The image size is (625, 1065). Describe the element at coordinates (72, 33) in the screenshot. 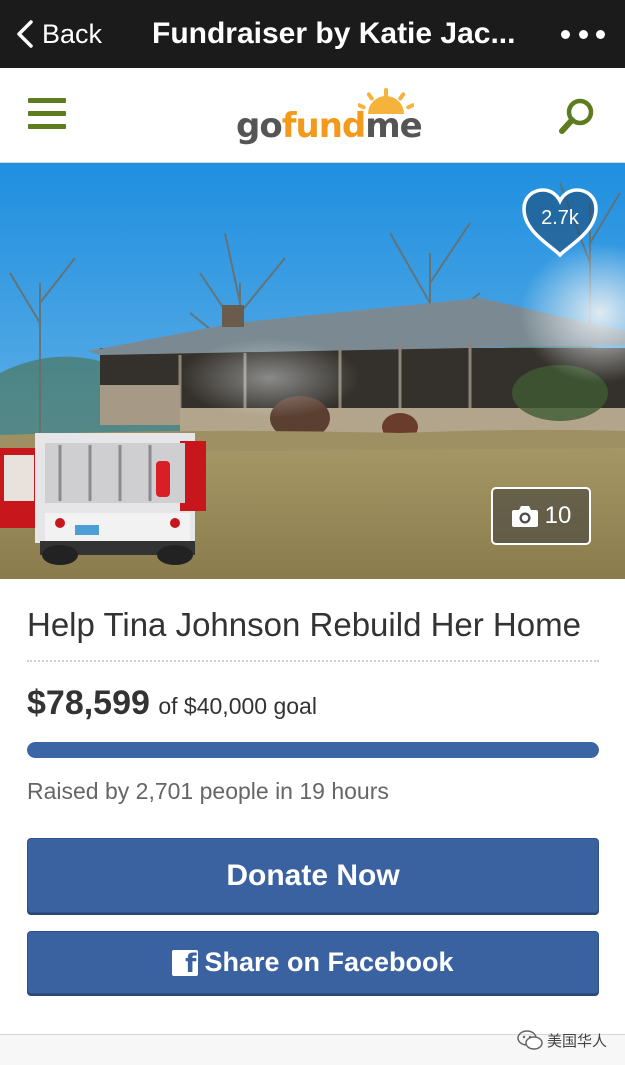

I see `back-label: Back` at that location.